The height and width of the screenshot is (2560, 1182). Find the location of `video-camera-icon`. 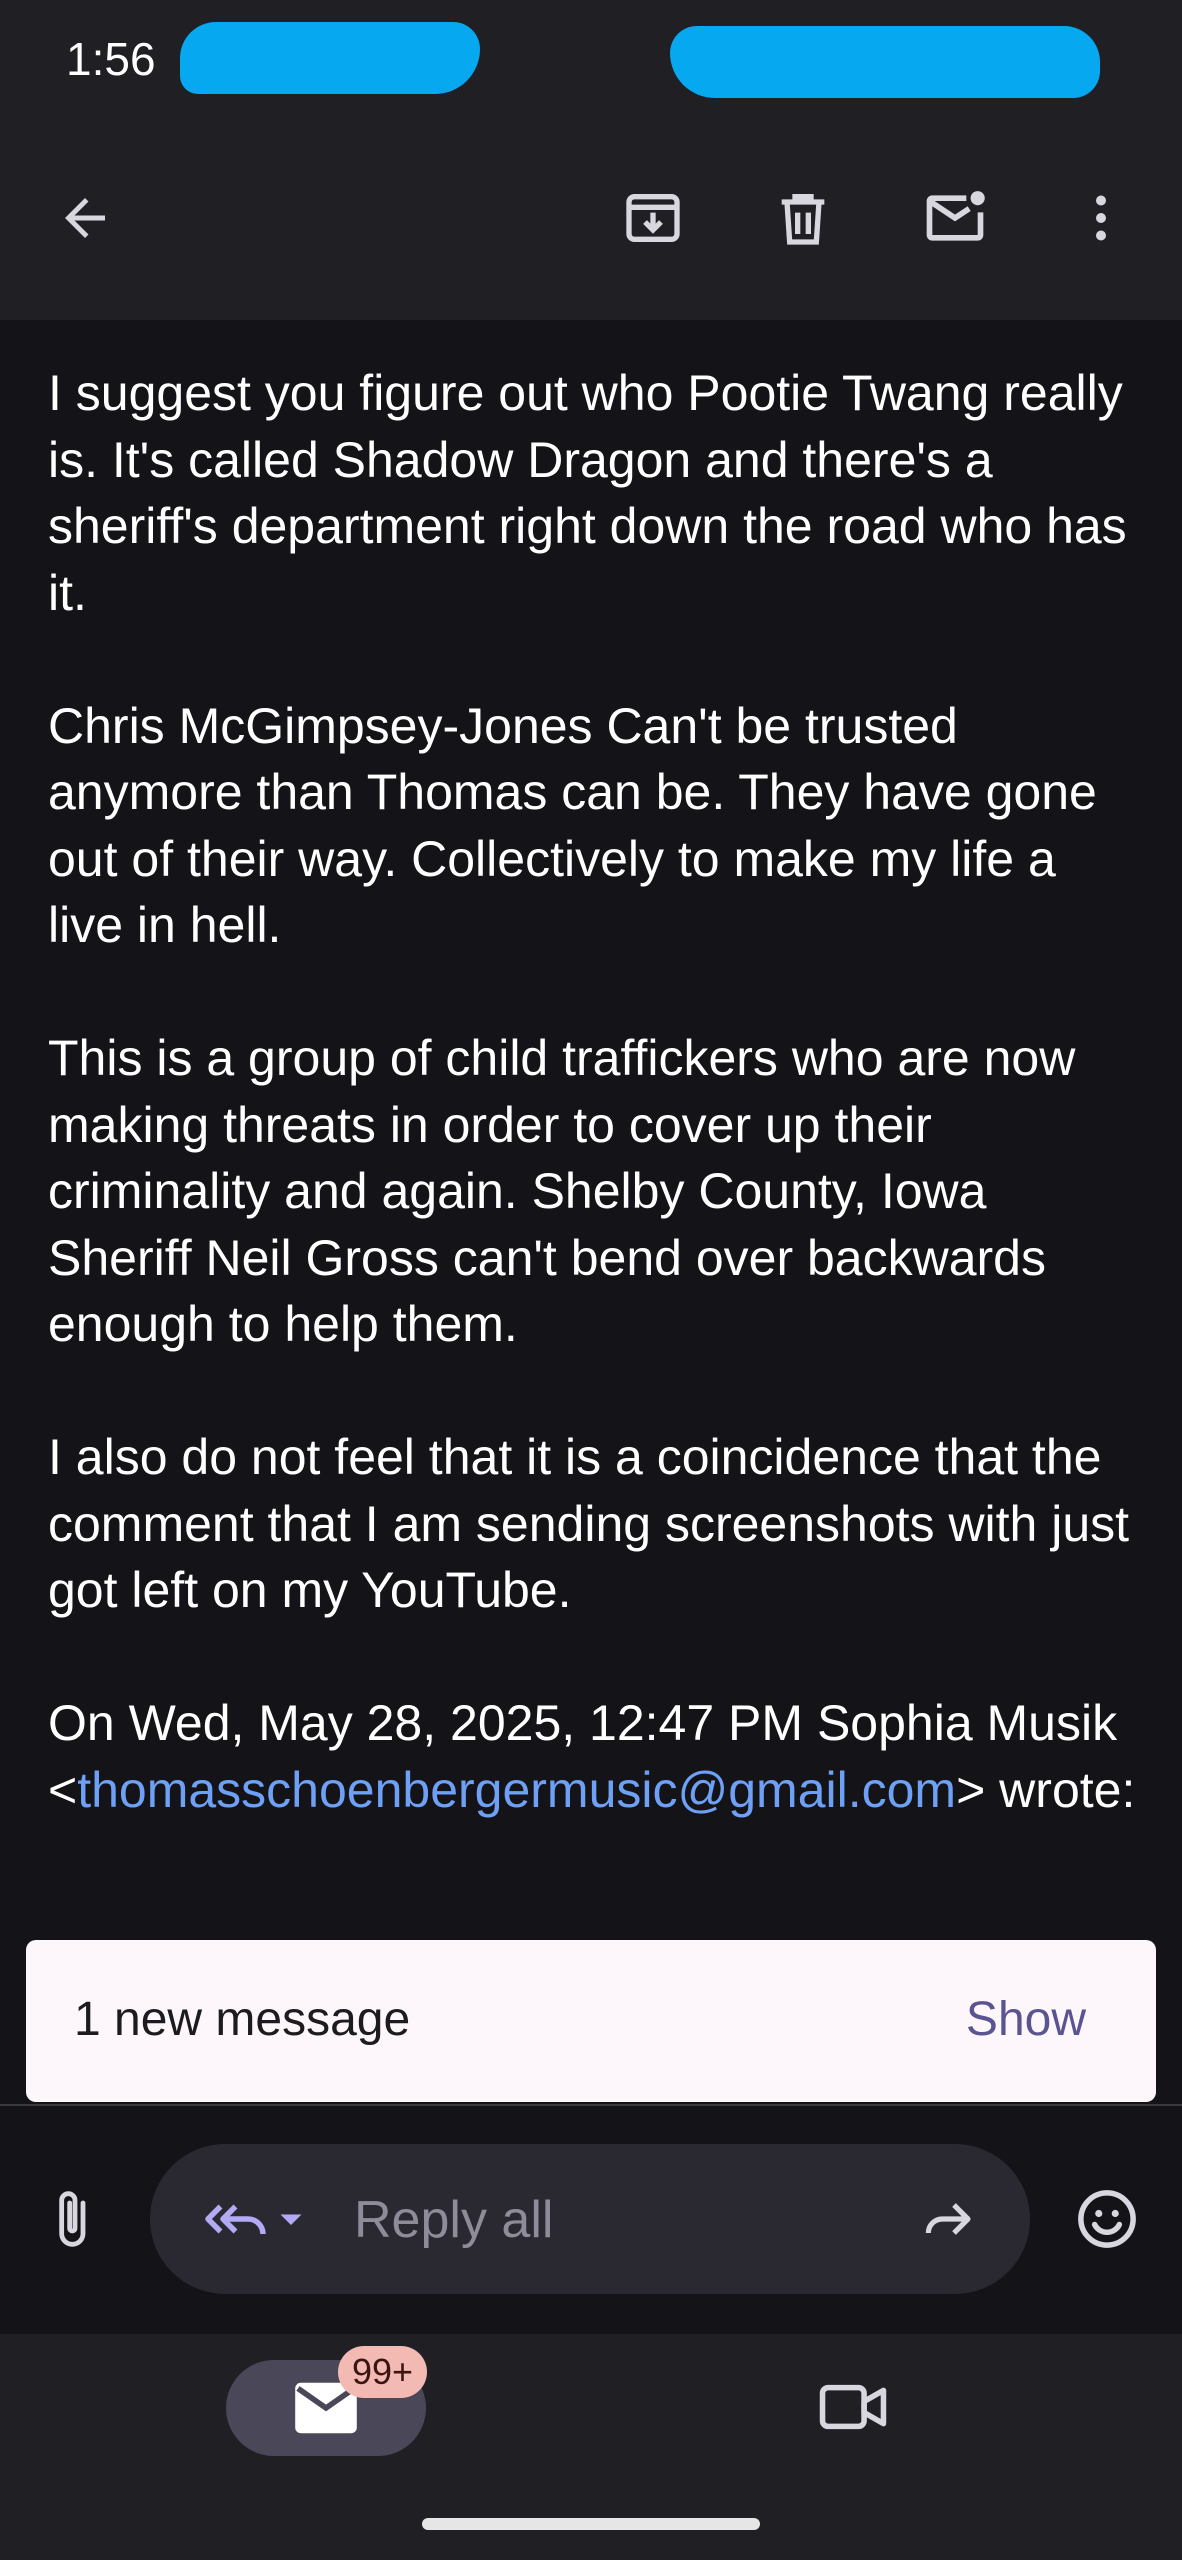

video-camera-icon is located at coordinates (853, 2407).